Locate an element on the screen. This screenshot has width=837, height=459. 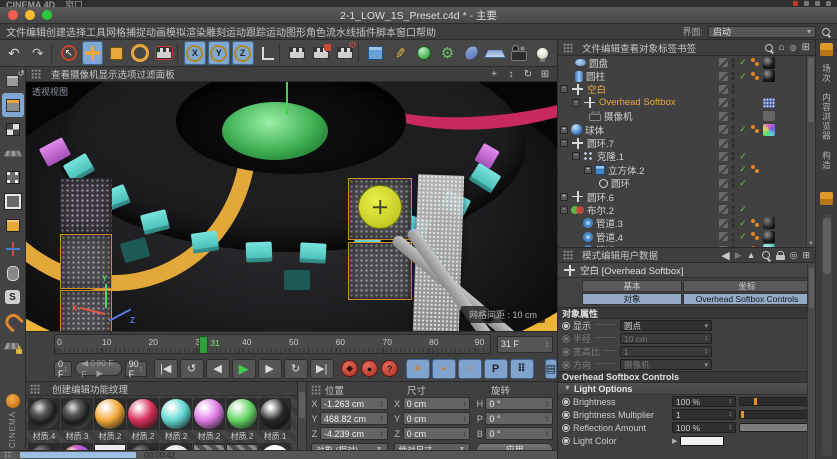
menu-item: 动画 is located at coordinates (156, 33).